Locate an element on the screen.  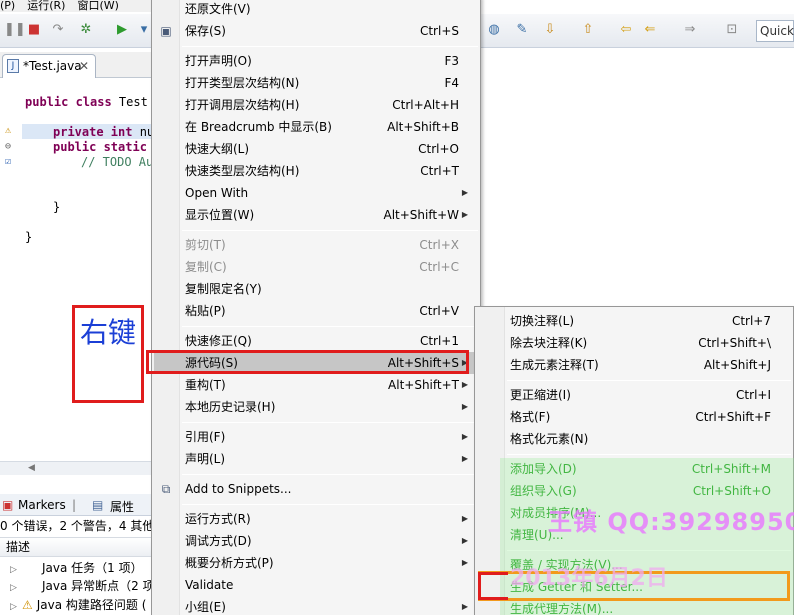
menu-item-label: Open With is located at coordinates (217, 193).